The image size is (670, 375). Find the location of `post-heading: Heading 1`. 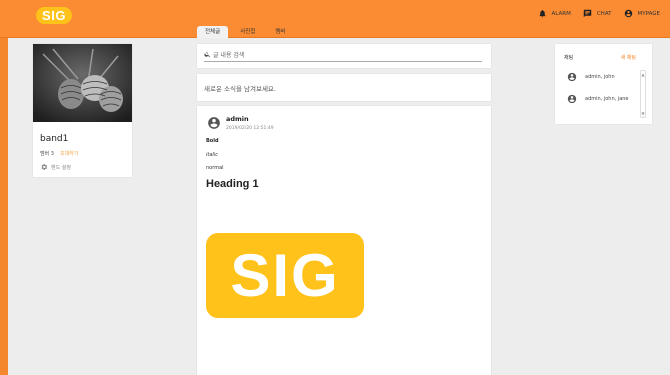

post-heading: Heading 1 is located at coordinates (232, 184).